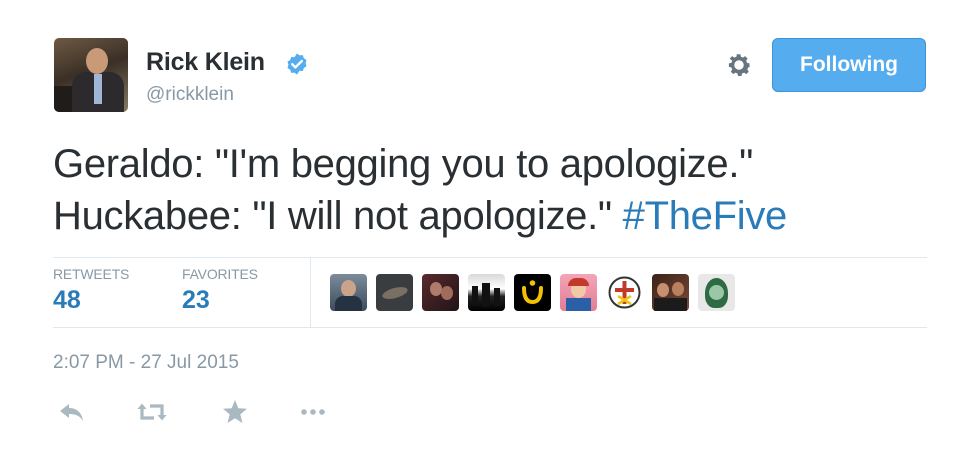  I want to click on tweet-timestamp: 2:07 PM - 27 Jul 2015, so click(146, 363).